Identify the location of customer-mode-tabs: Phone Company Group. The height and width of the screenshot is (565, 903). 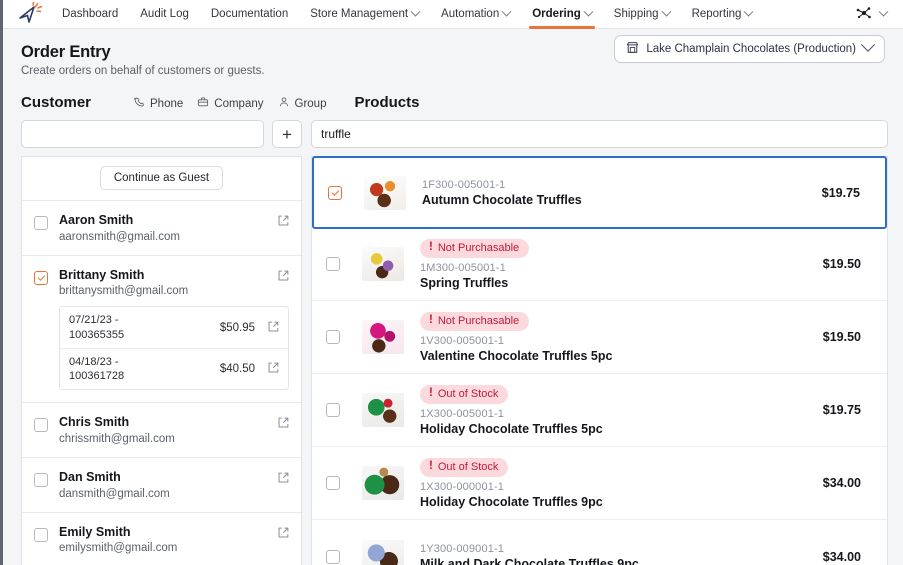
(229, 103).